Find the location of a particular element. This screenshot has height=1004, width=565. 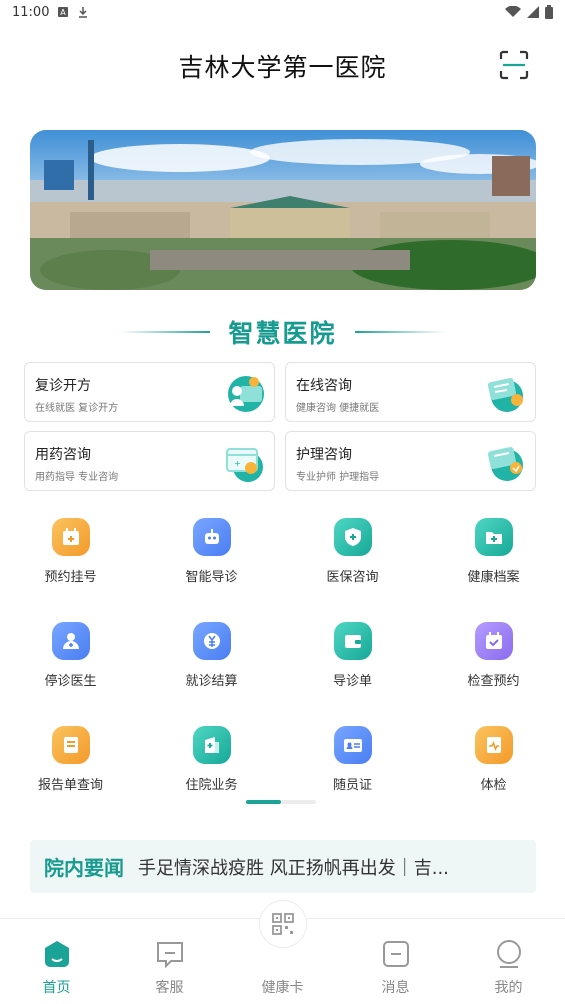

grid-item-health-record: 健康档案 is located at coordinates (493, 551).